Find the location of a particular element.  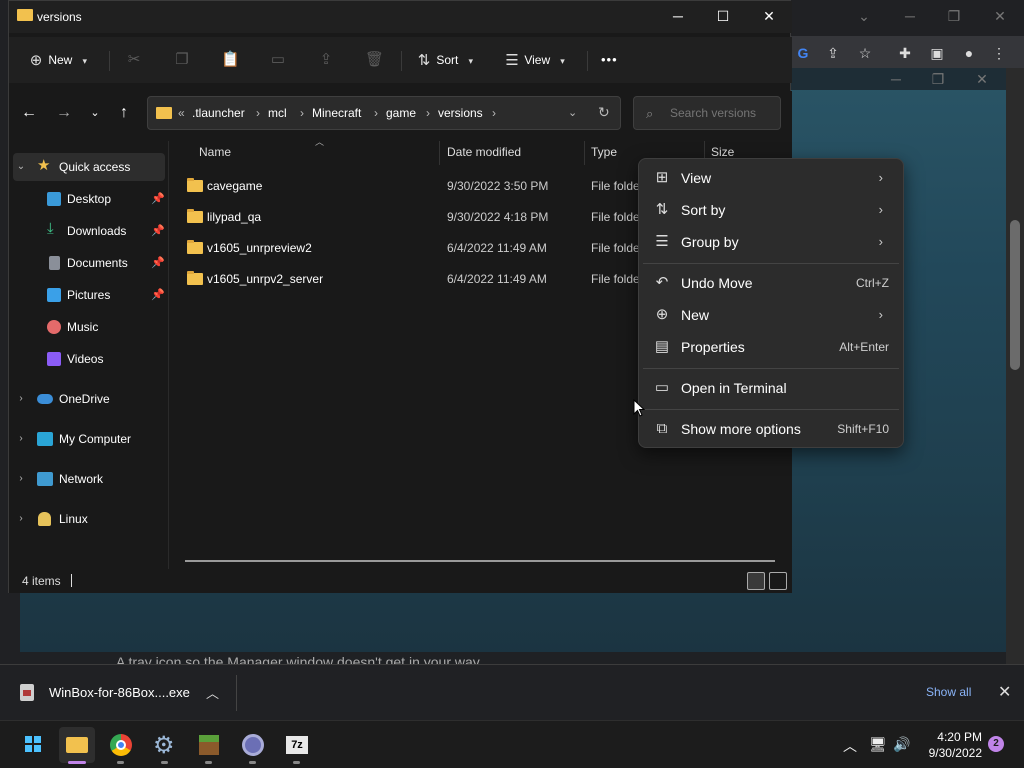

minimize-button: ─ is located at coordinates (678, 16).